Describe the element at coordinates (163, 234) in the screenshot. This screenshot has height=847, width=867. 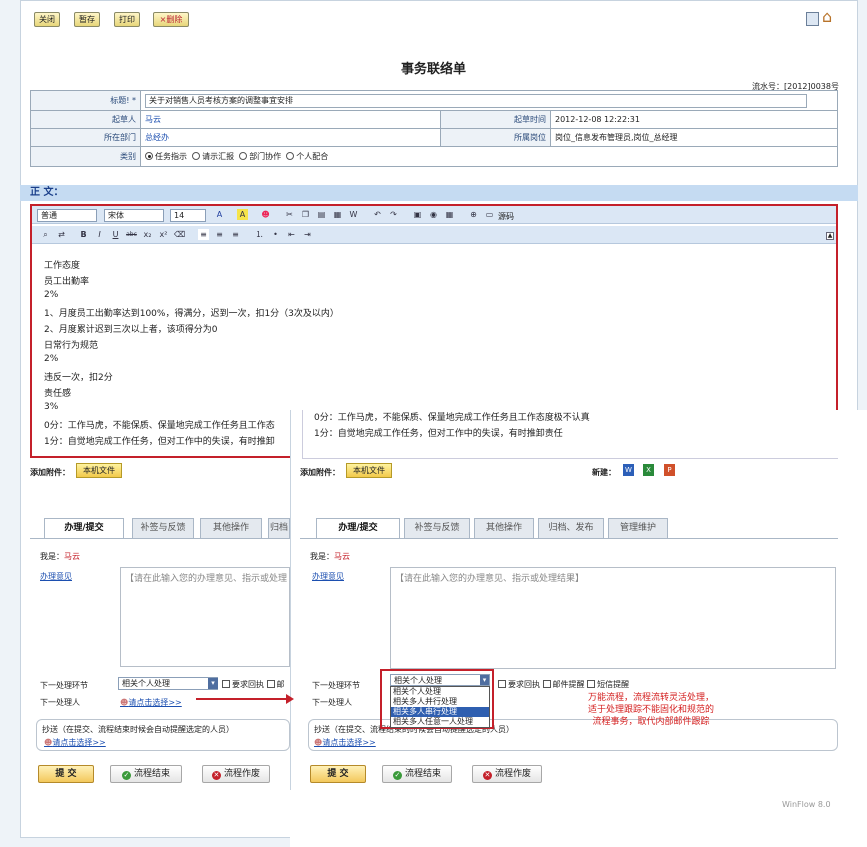
I see `superscript-icon: x²` at that location.